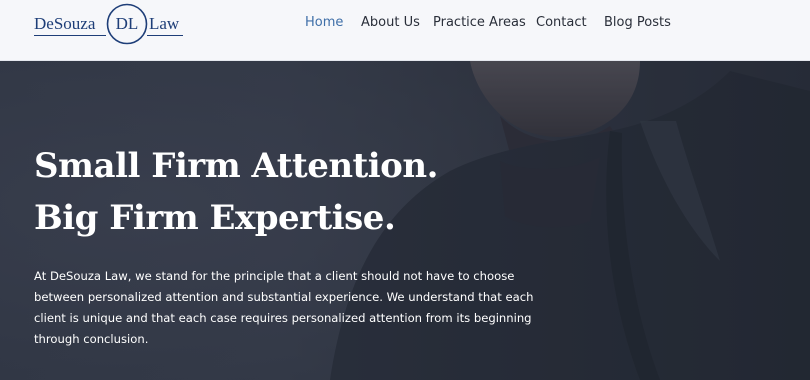  What do you see at coordinates (479, 23) in the screenshot?
I see `nav-practice-areas: Practice Areas` at bounding box center [479, 23].